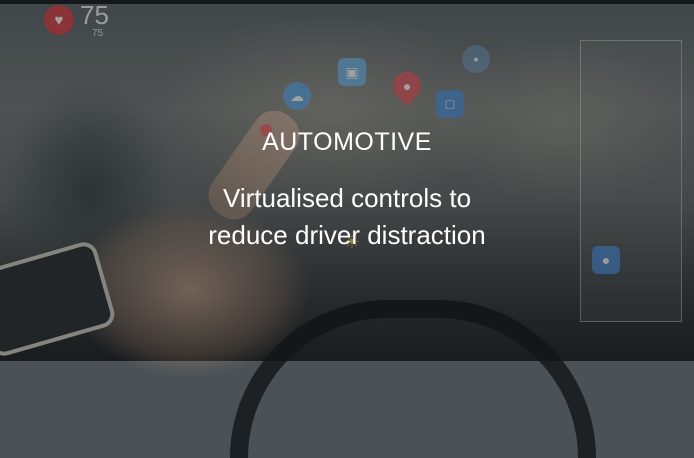  What do you see at coordinates (347, 198) in the screenshot?
I see `tagline-line-1: Virtualised controls to` at bounding box center [347, 198].